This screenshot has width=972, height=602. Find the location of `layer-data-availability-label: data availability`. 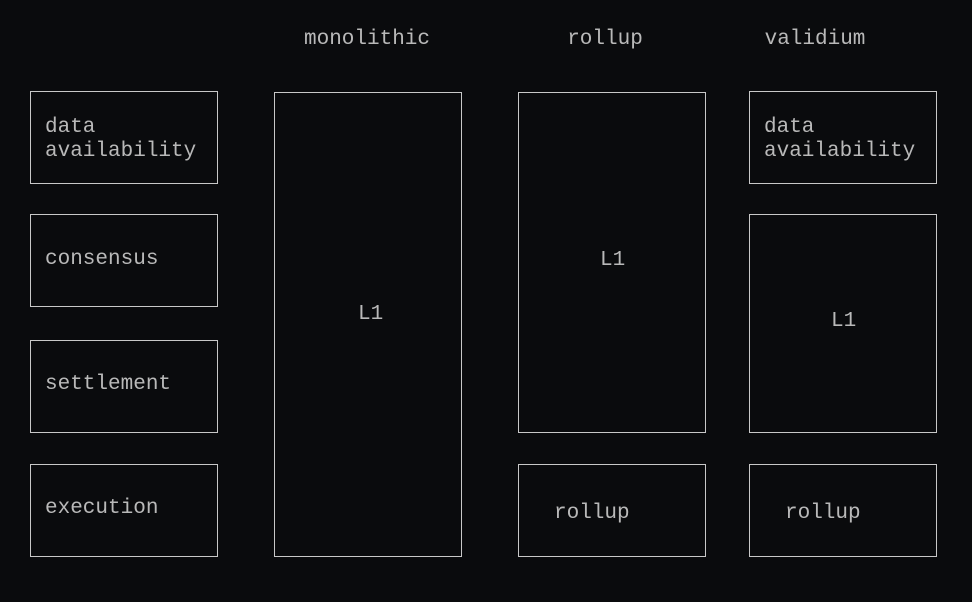

layer-data-availability-label: data availability is located at coordinates (121, 139).